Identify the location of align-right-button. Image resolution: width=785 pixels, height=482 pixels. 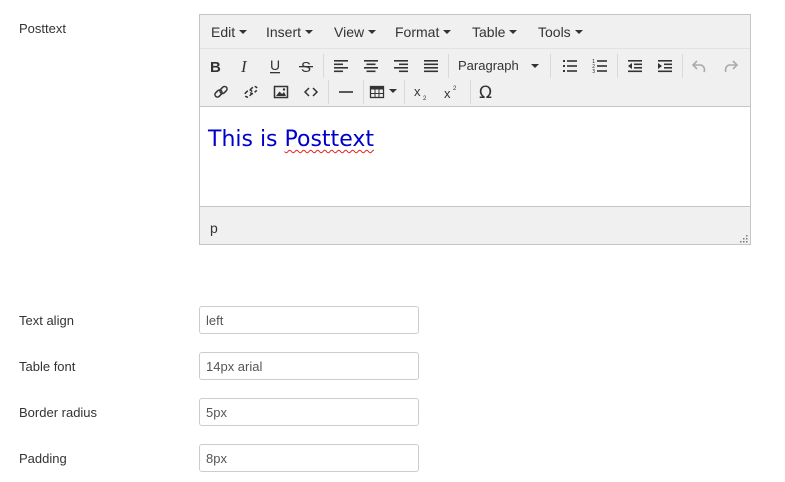
(401, 66).